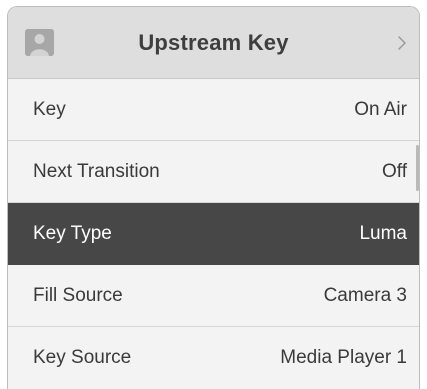 This screenshot has height=389, width=427. What do you see at coordinates (365, 295) in the screenshot?
I see `menu-row-value: Camera 3` at bounding box center [365, 295].